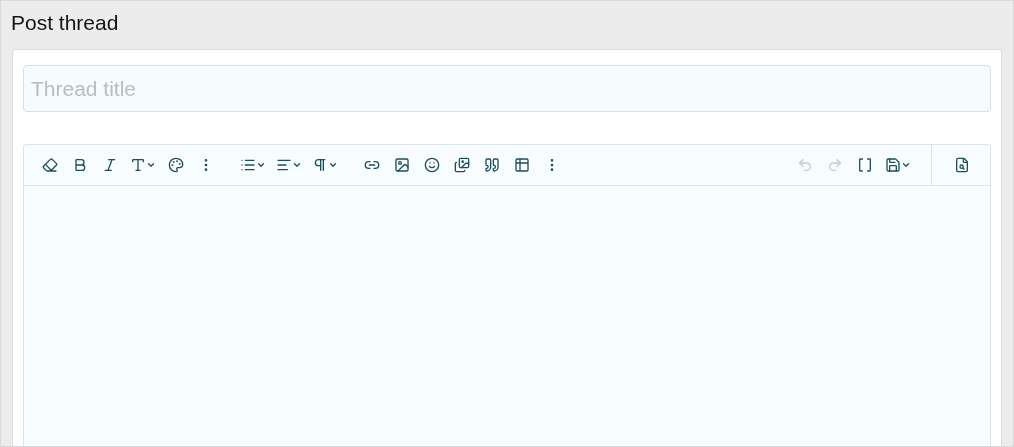 This screenshot has height=447, width=1014. Describe the element at coordinates (522, 165) in the screenshot. I see `table-icon` at that location.